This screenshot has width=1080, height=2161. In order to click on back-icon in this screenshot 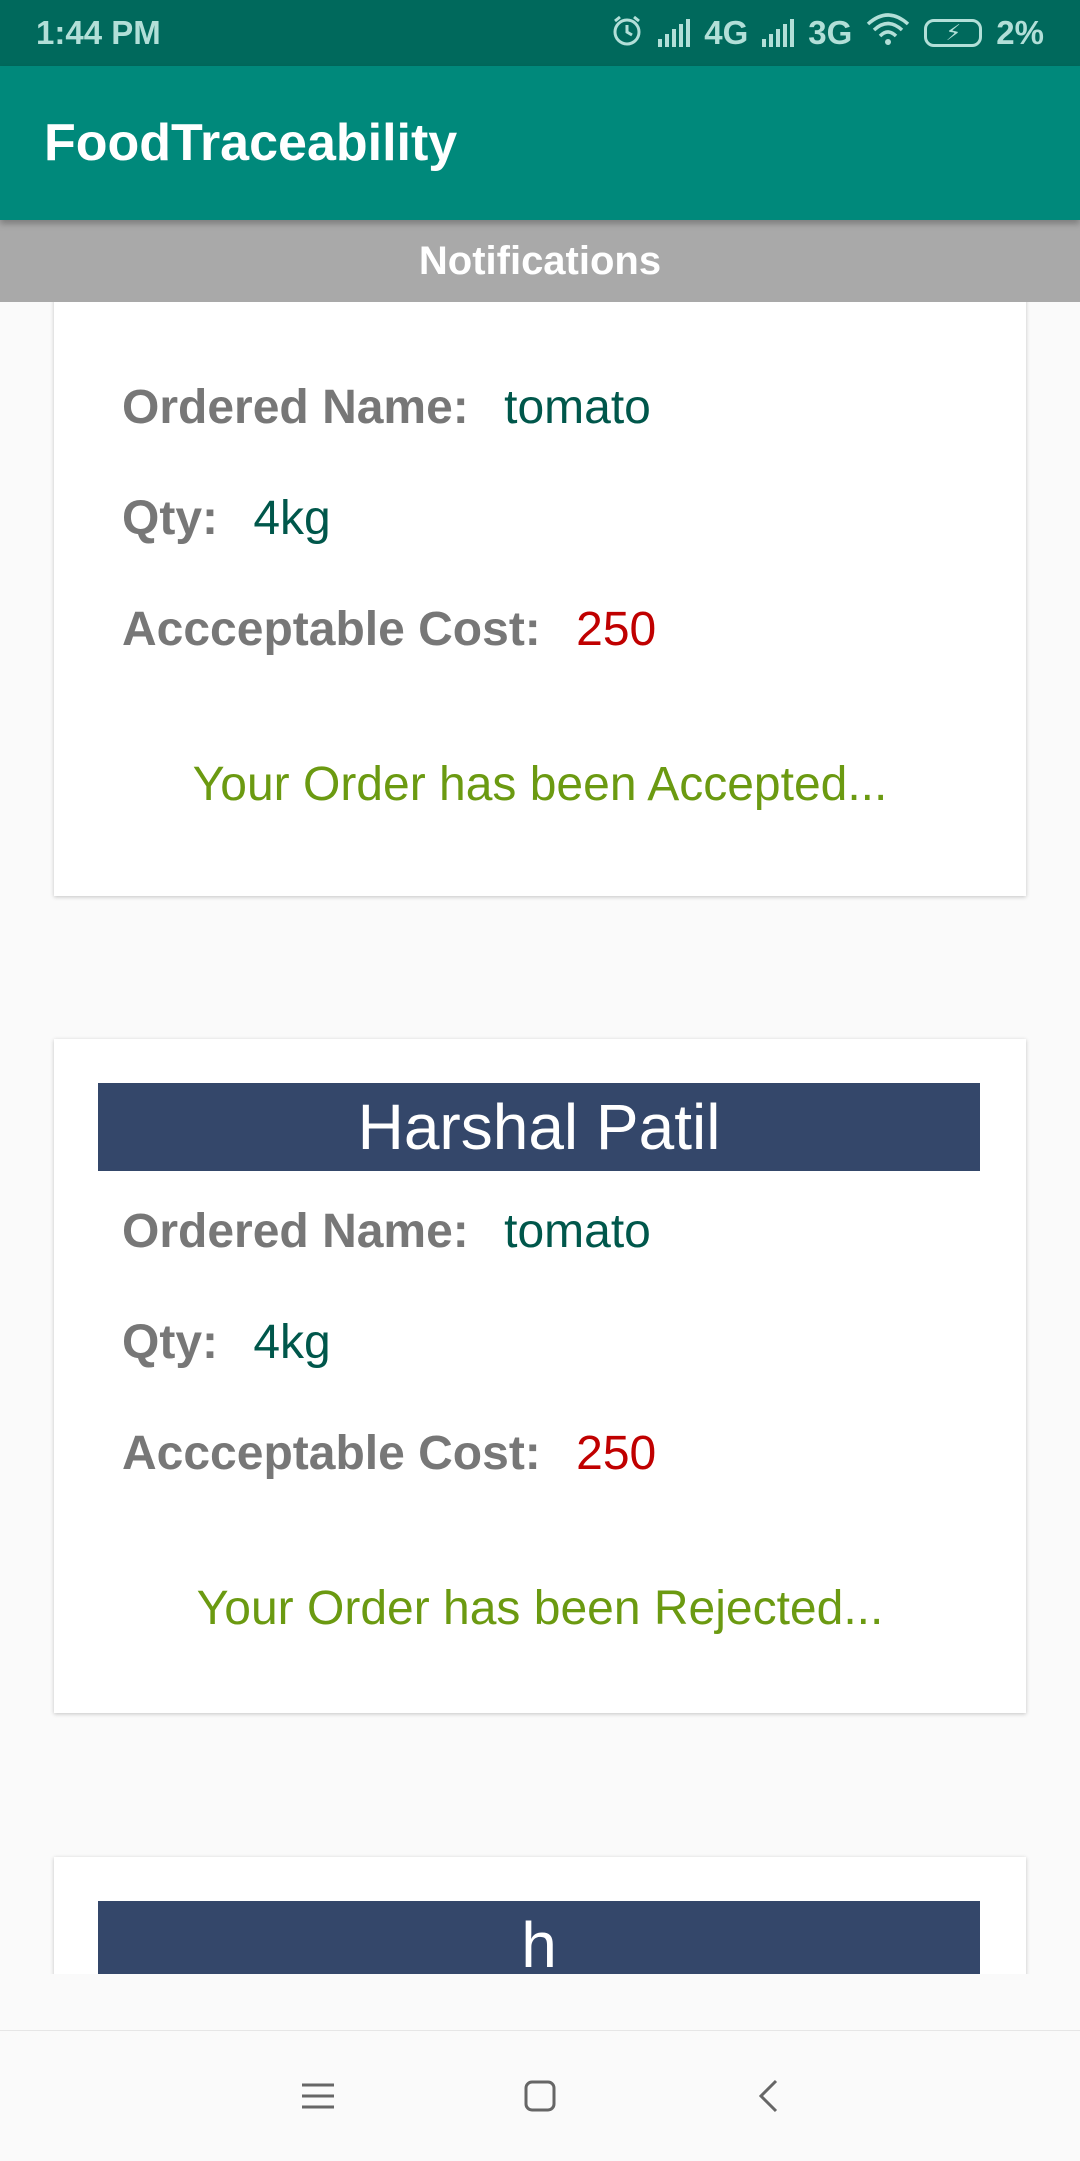, I will do `click(768, 2096)`.